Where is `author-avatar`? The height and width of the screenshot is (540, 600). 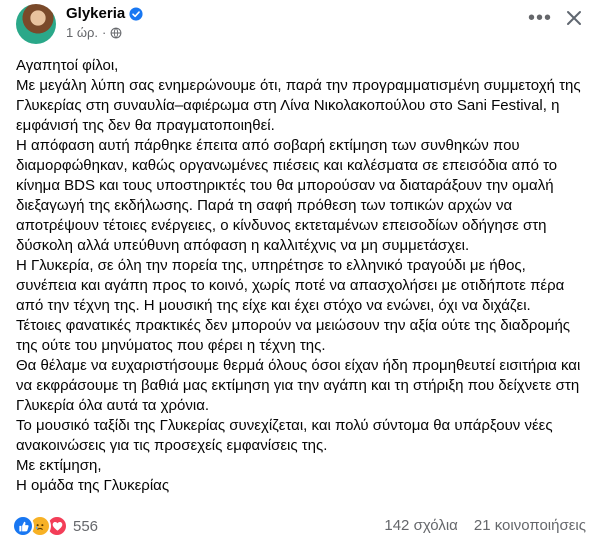 author-avatar is located at coordinates (36, 24).